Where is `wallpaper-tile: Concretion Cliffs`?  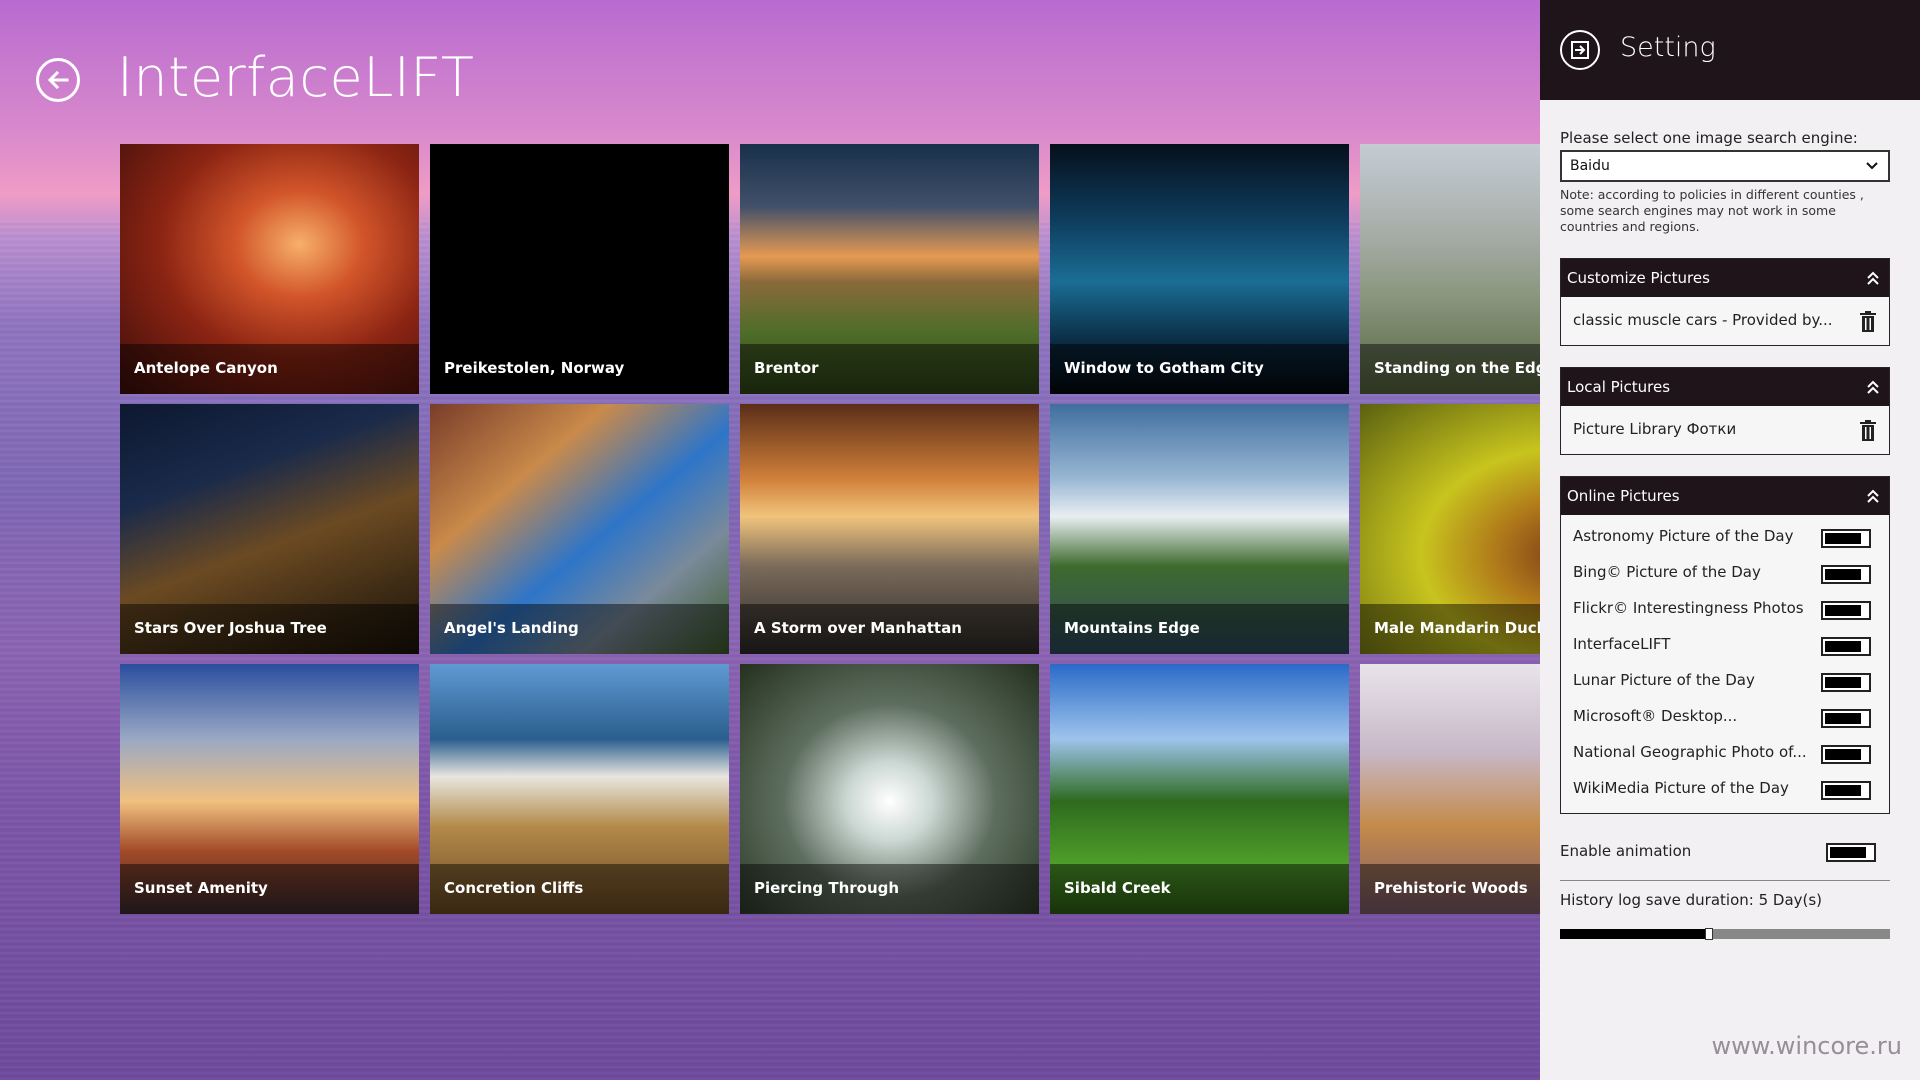 wallpaper-tile: Concretion Cliffs is located at coordinates (579, 789).